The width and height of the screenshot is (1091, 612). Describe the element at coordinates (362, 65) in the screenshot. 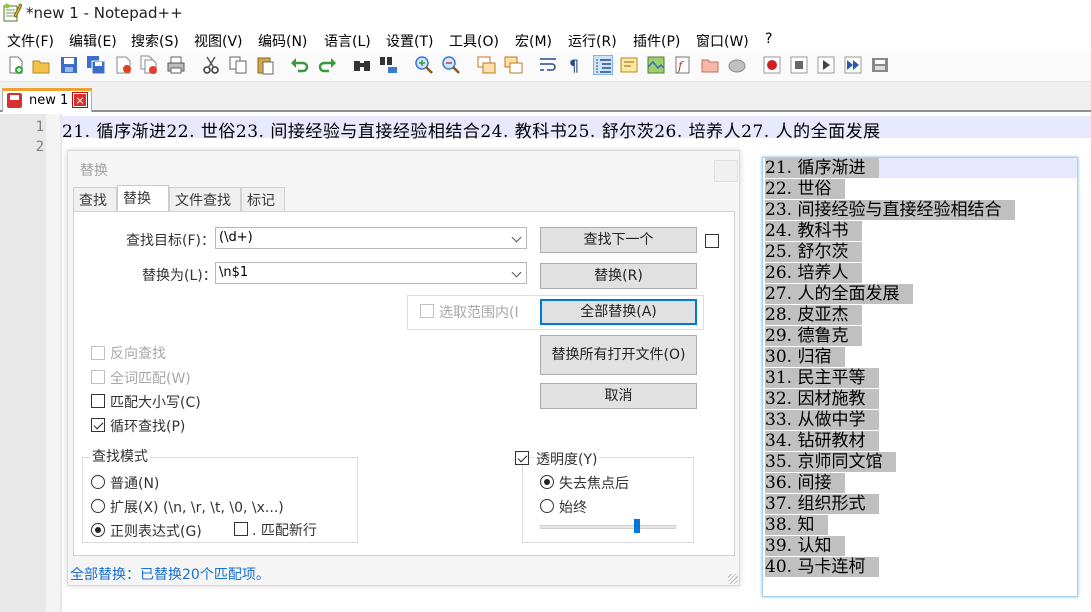

I see `find-icon` at that location.